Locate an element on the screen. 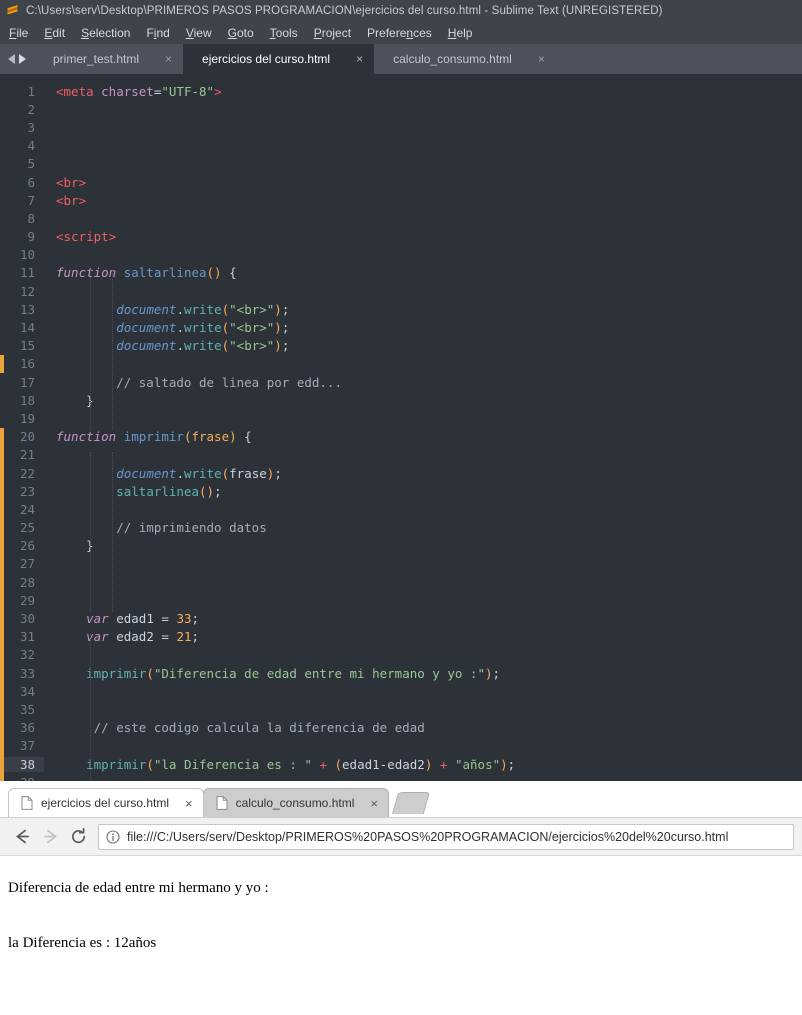 This screenshot has width=802, height=1015. code-line-26: 26 } is located at coordinates (401, 545).